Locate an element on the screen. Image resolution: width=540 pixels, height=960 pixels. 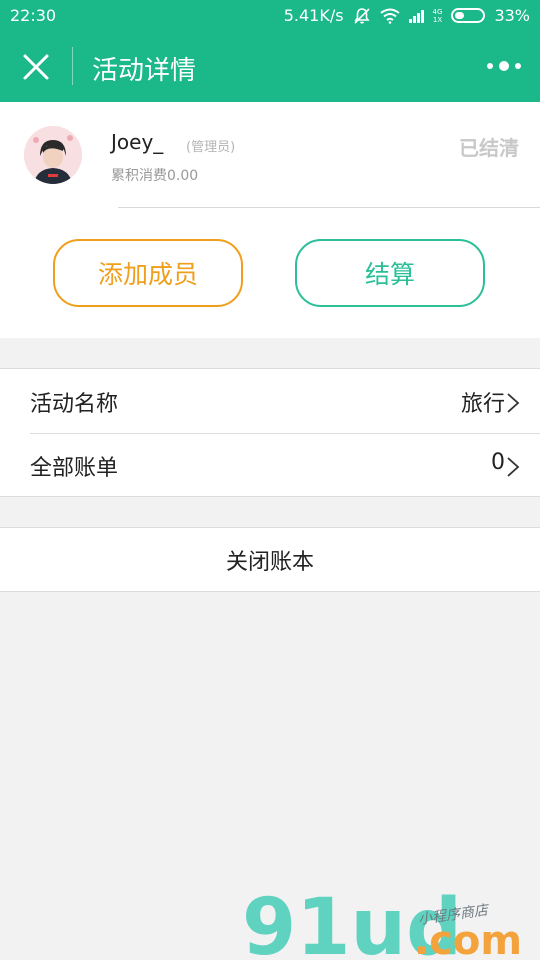
status-right: 5.41K/s 4G 1X 33% is located at coordinates (407, 15).